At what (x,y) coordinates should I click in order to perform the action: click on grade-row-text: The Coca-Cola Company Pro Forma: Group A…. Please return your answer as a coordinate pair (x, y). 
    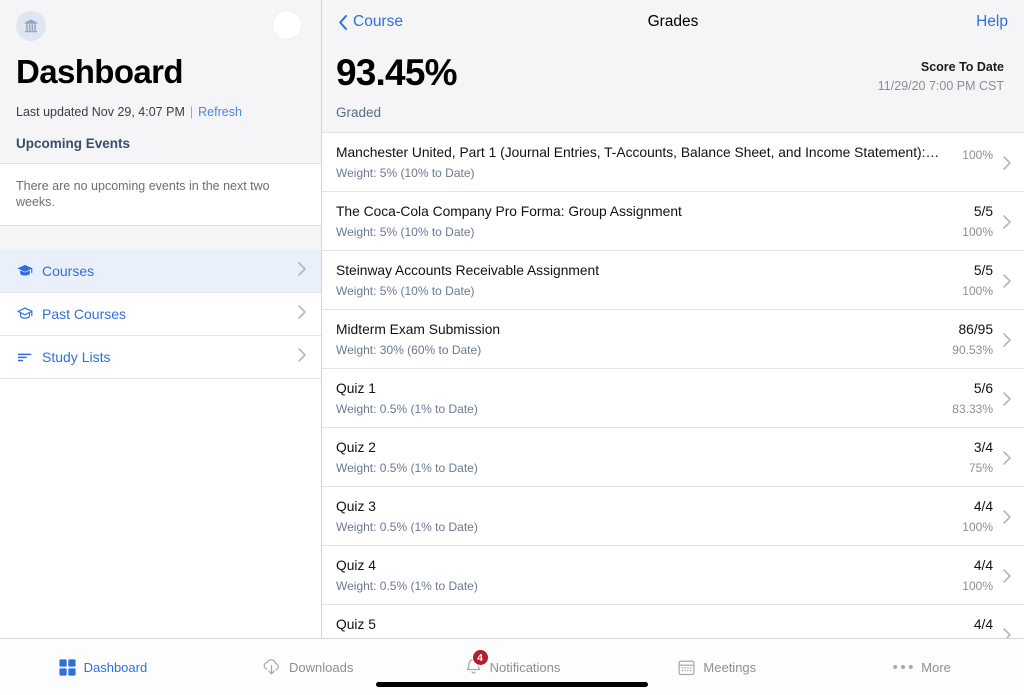
    Looking at the image, I should click on (643, 221).